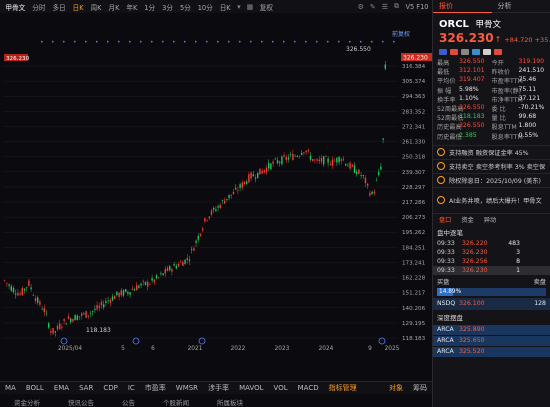 The height and width of the screenshot is (407, 550). Describe the element at coordinates (230, 402) in the screenshot. I see `tab-sectors: 所属板块` at that location.